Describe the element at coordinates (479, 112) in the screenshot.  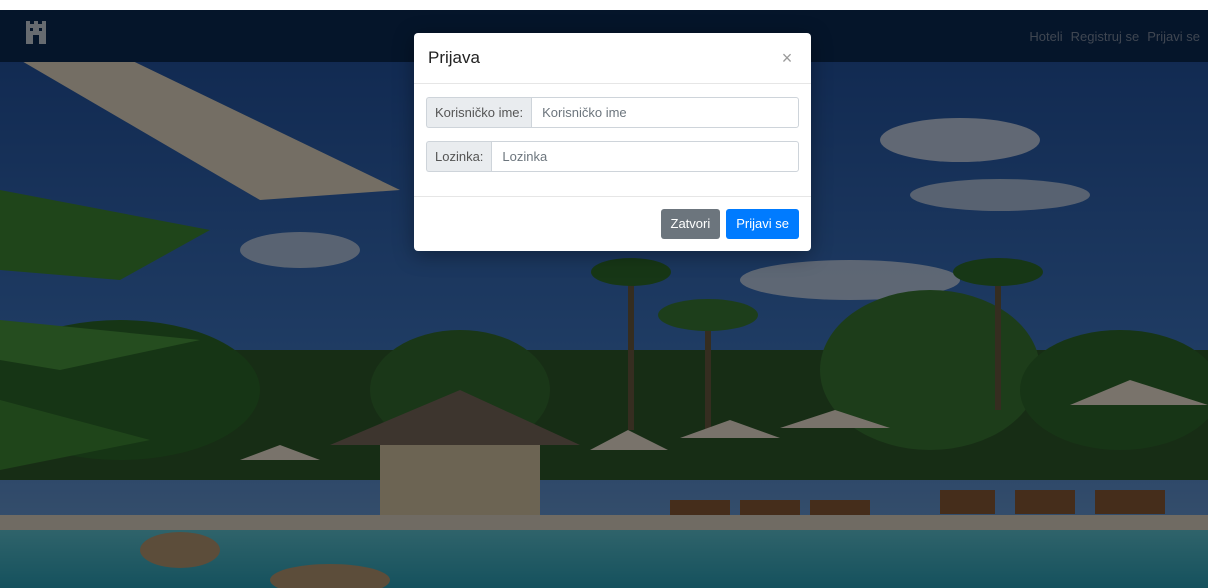
I see `username-label: Korisničko ime:` at that location.